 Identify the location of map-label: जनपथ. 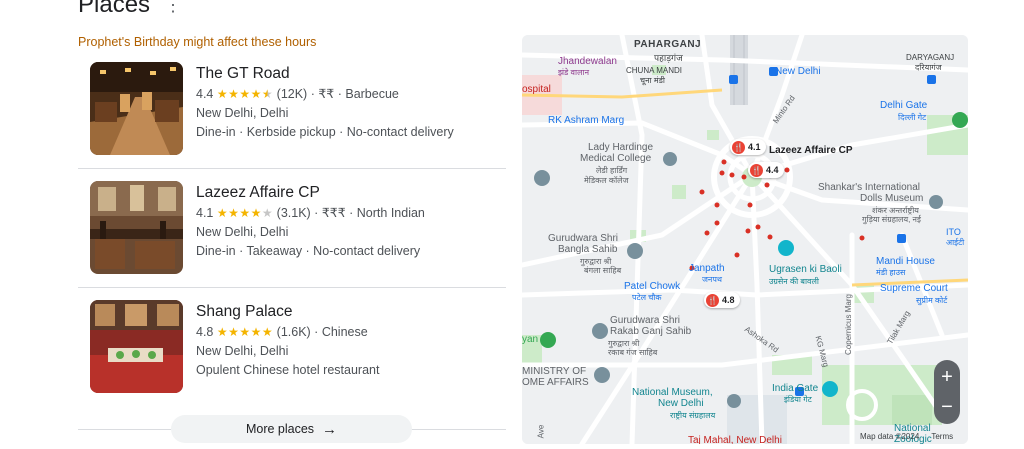
(712, 279).